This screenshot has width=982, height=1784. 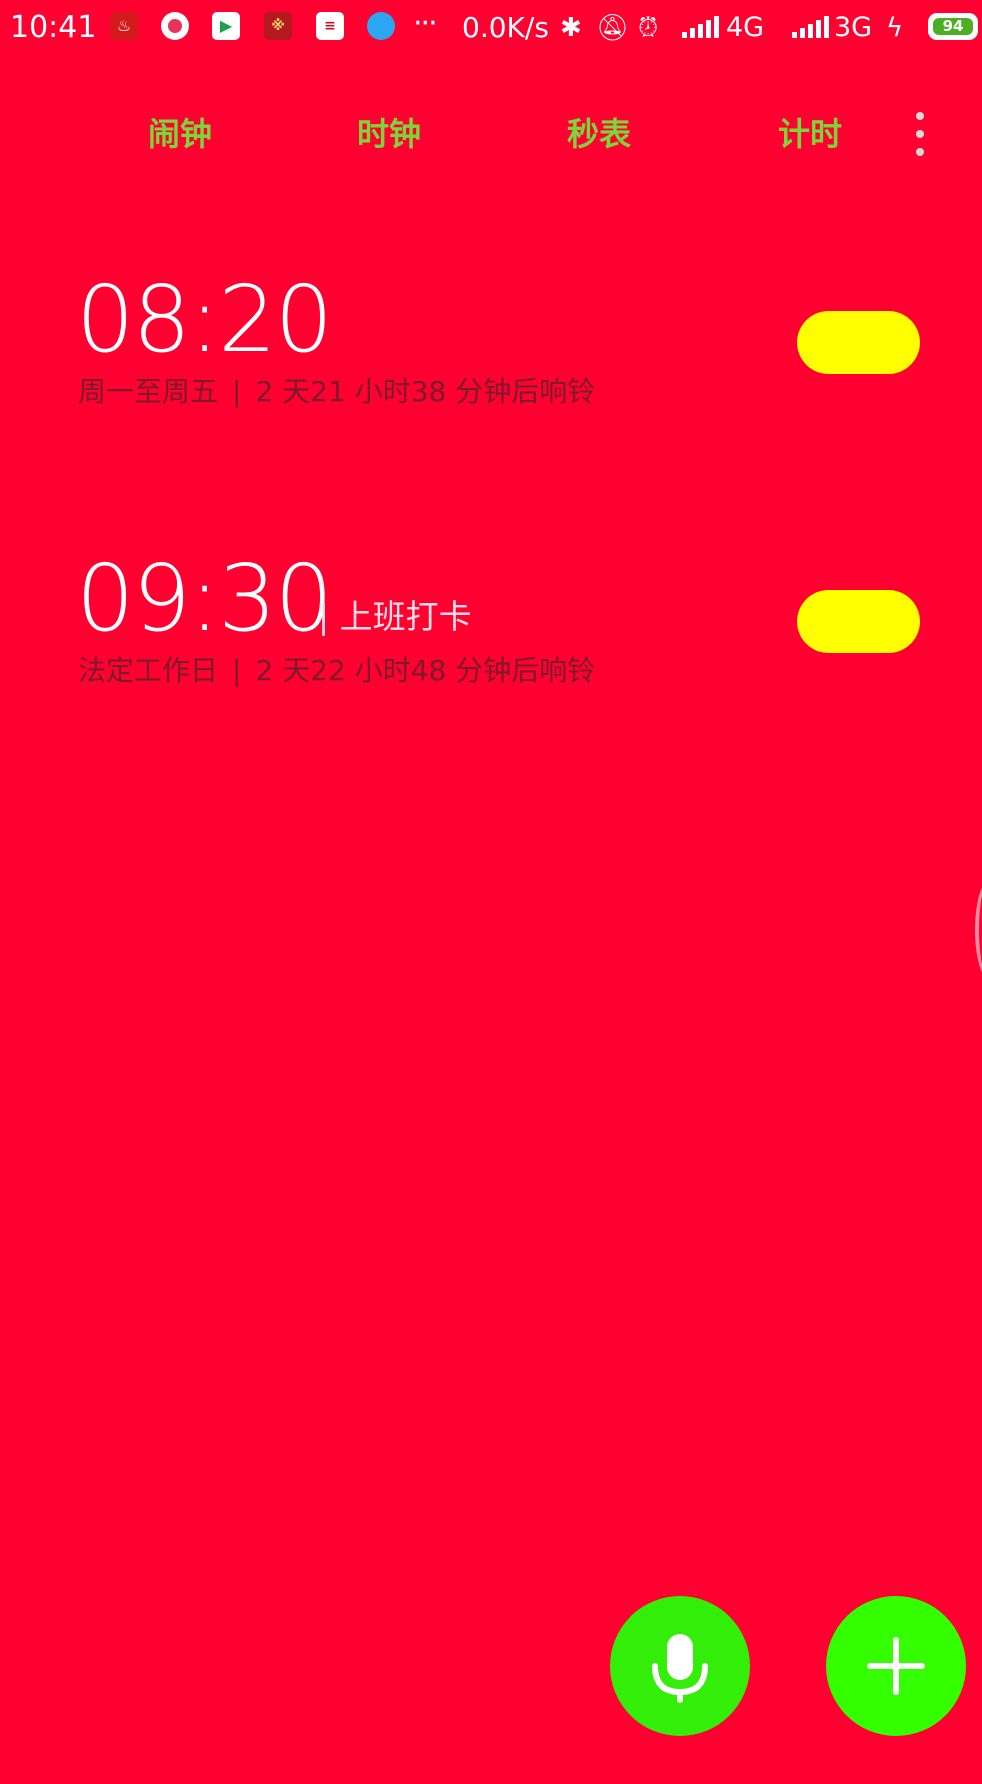 What do you see at coordinates (425, 670) in the screenshot?
I see `alarm-countdown: 2 天22 小时48 分钟后响铃` at bounding box center [425, 670].